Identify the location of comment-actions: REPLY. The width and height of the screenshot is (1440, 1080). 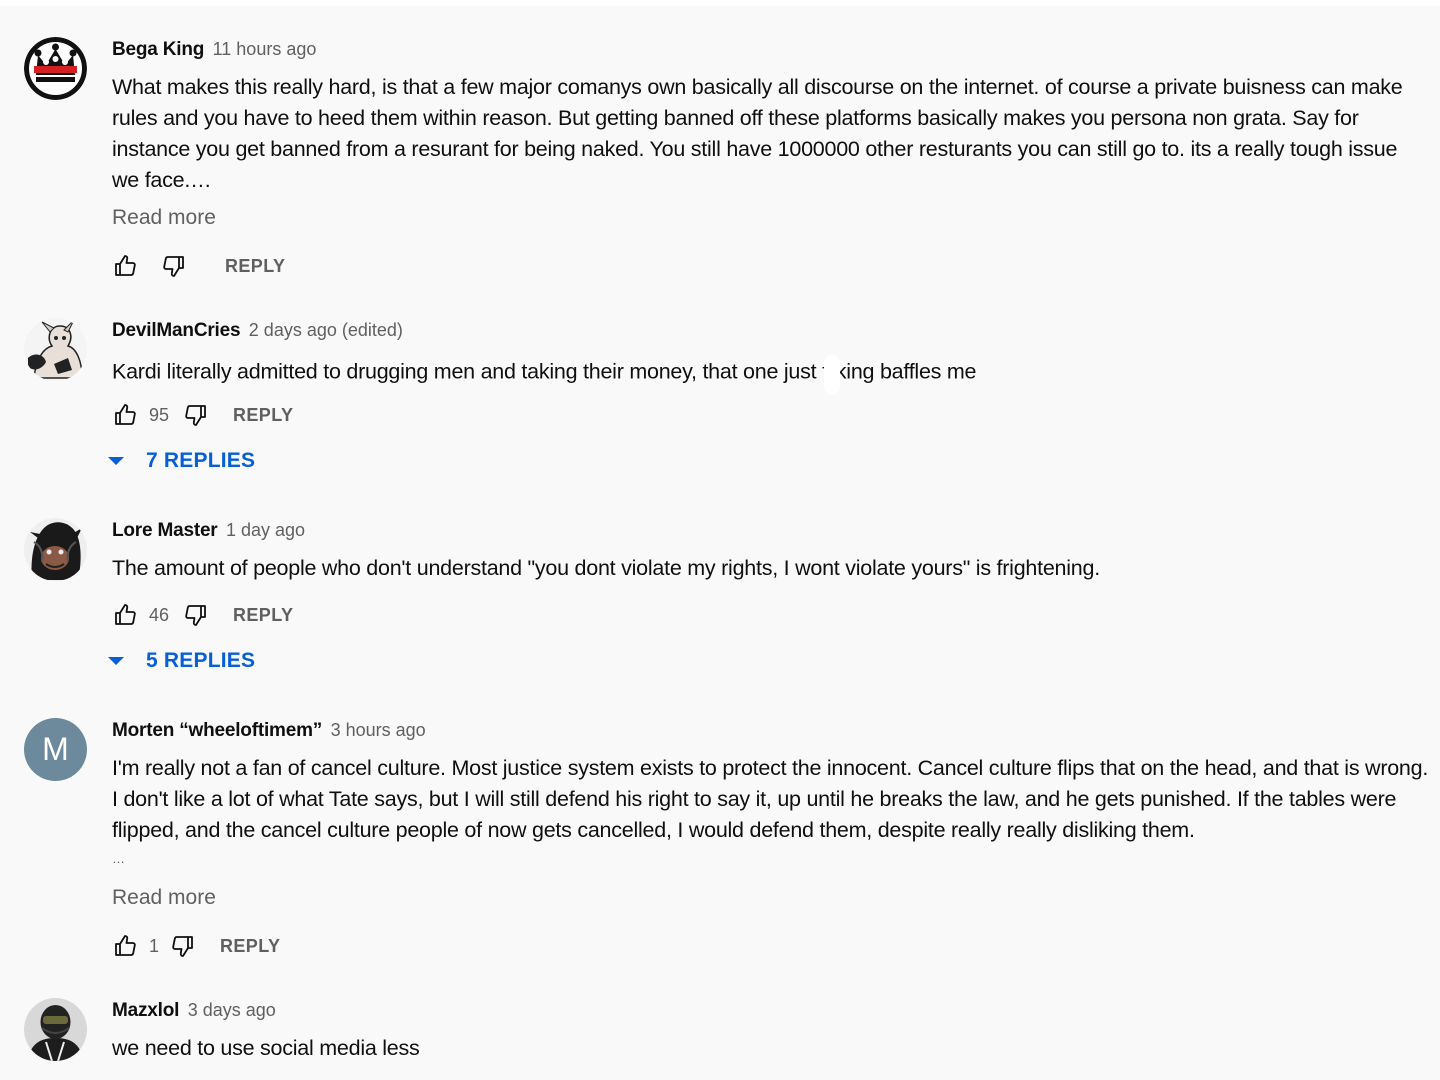
(198, 266).